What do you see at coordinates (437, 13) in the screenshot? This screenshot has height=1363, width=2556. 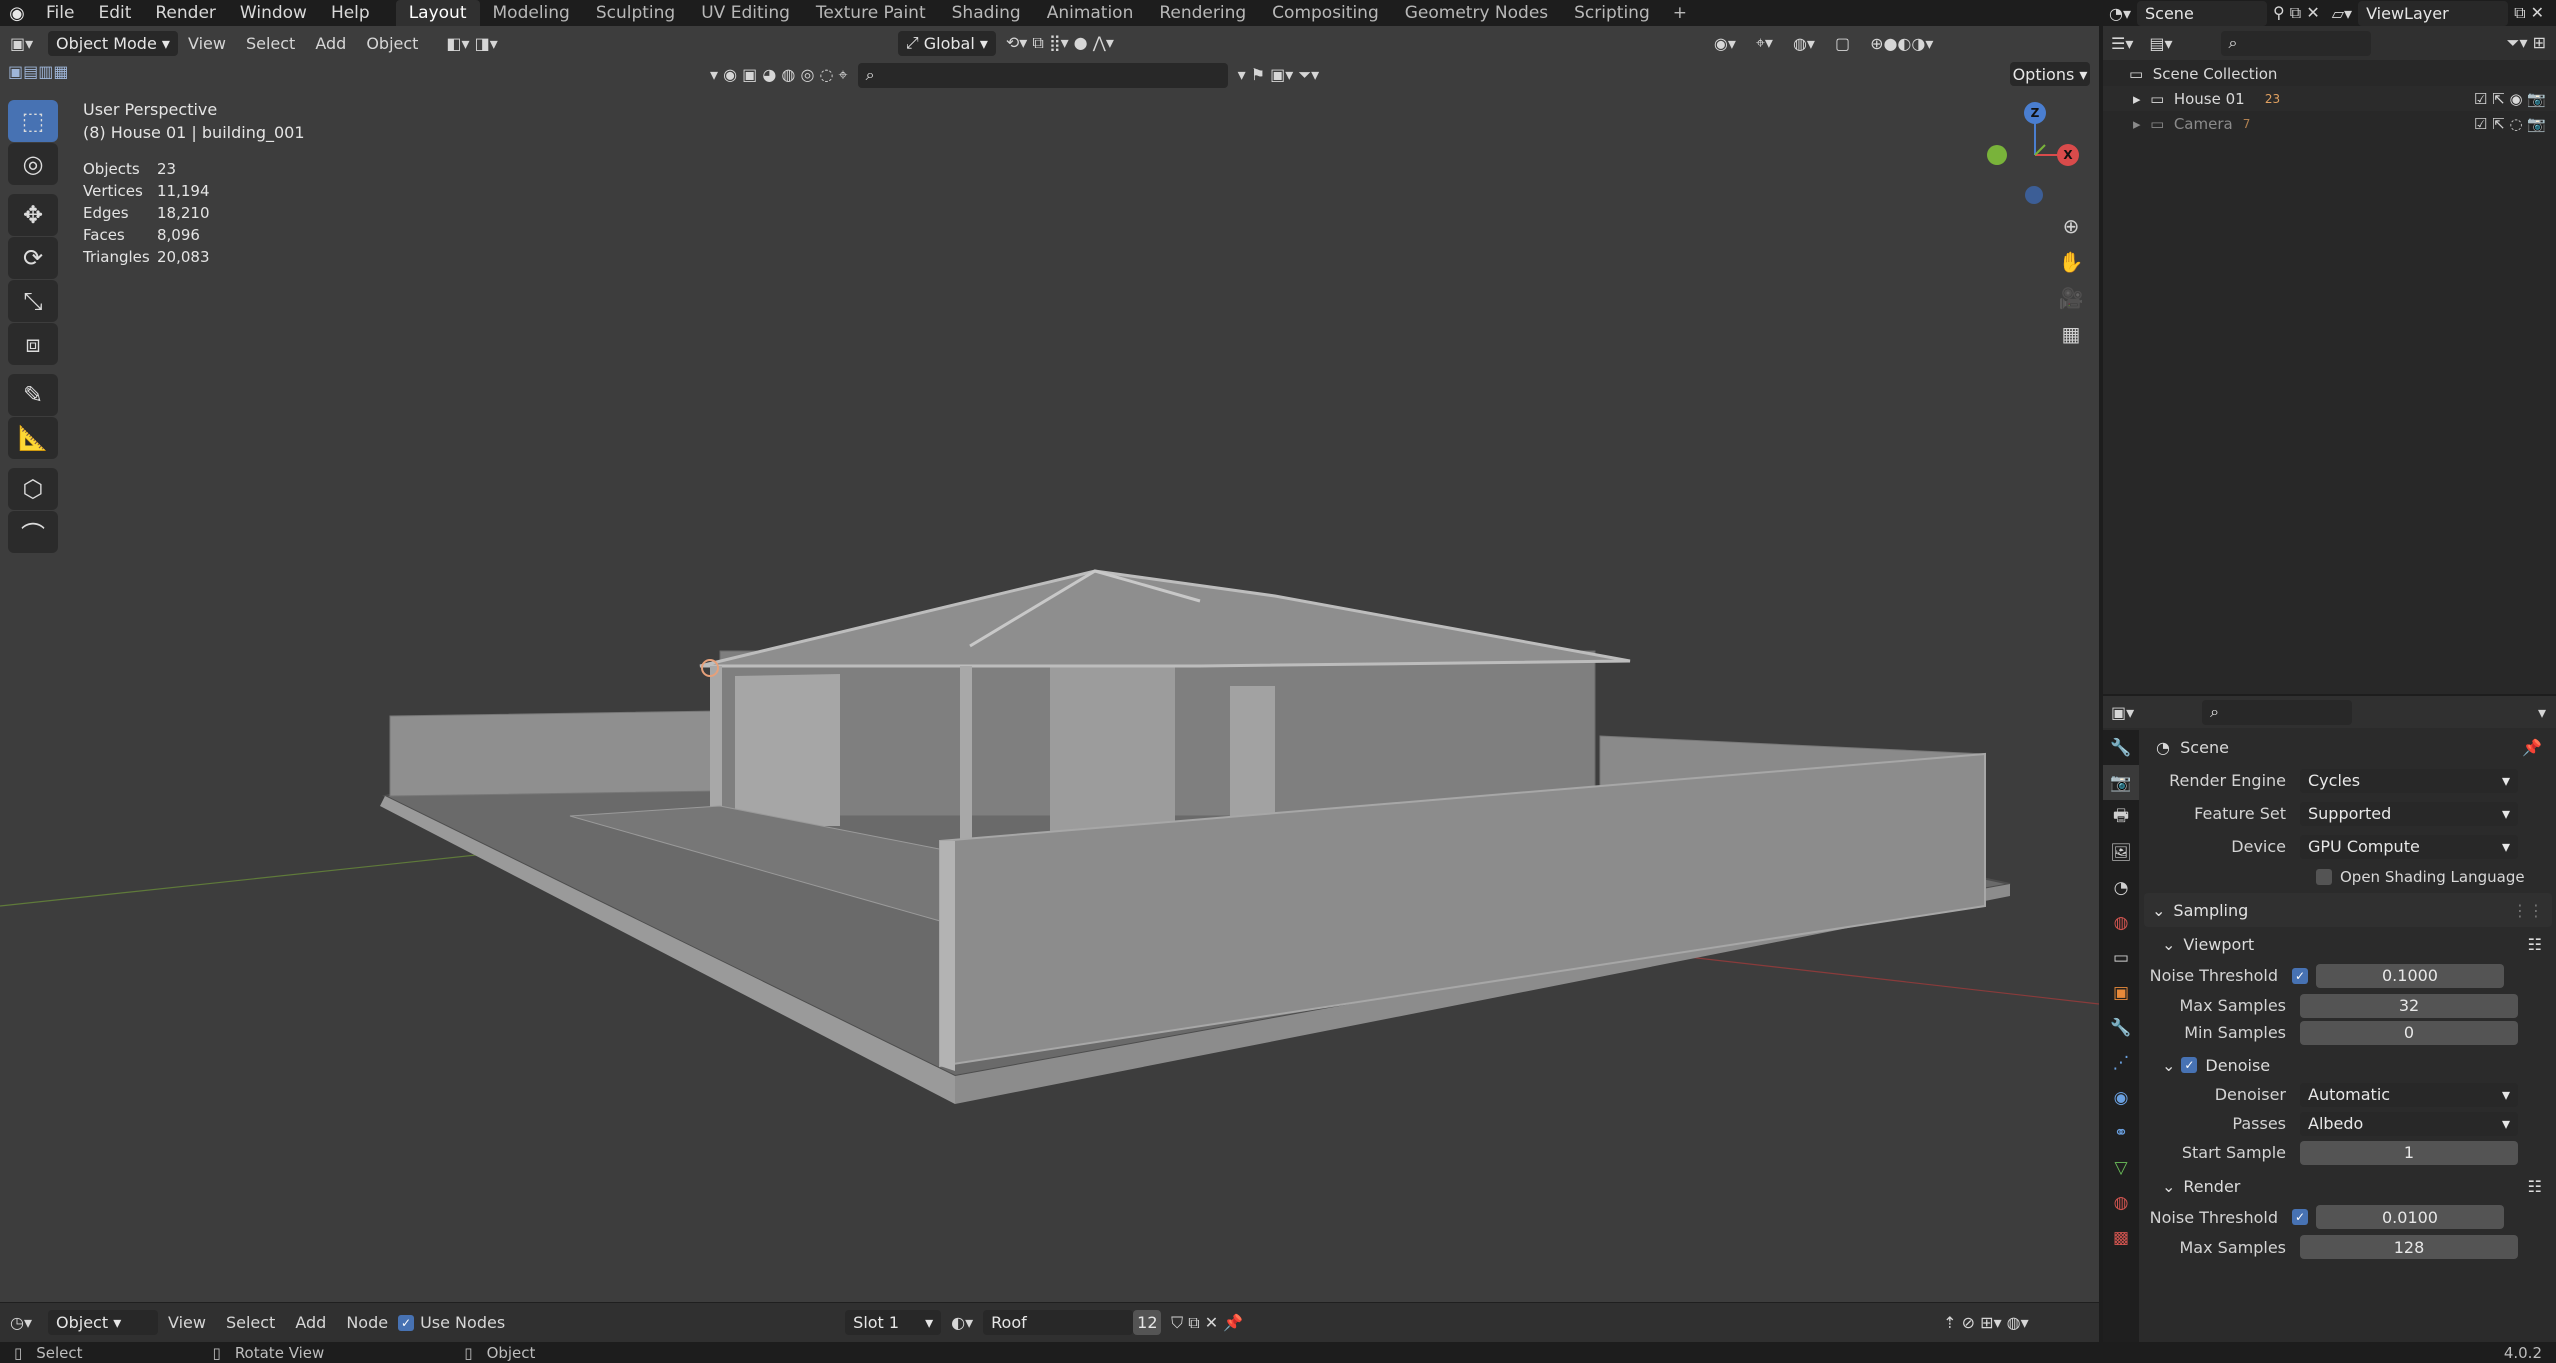 I see `tab-layout: Layout` at bounding box center [437, 13].